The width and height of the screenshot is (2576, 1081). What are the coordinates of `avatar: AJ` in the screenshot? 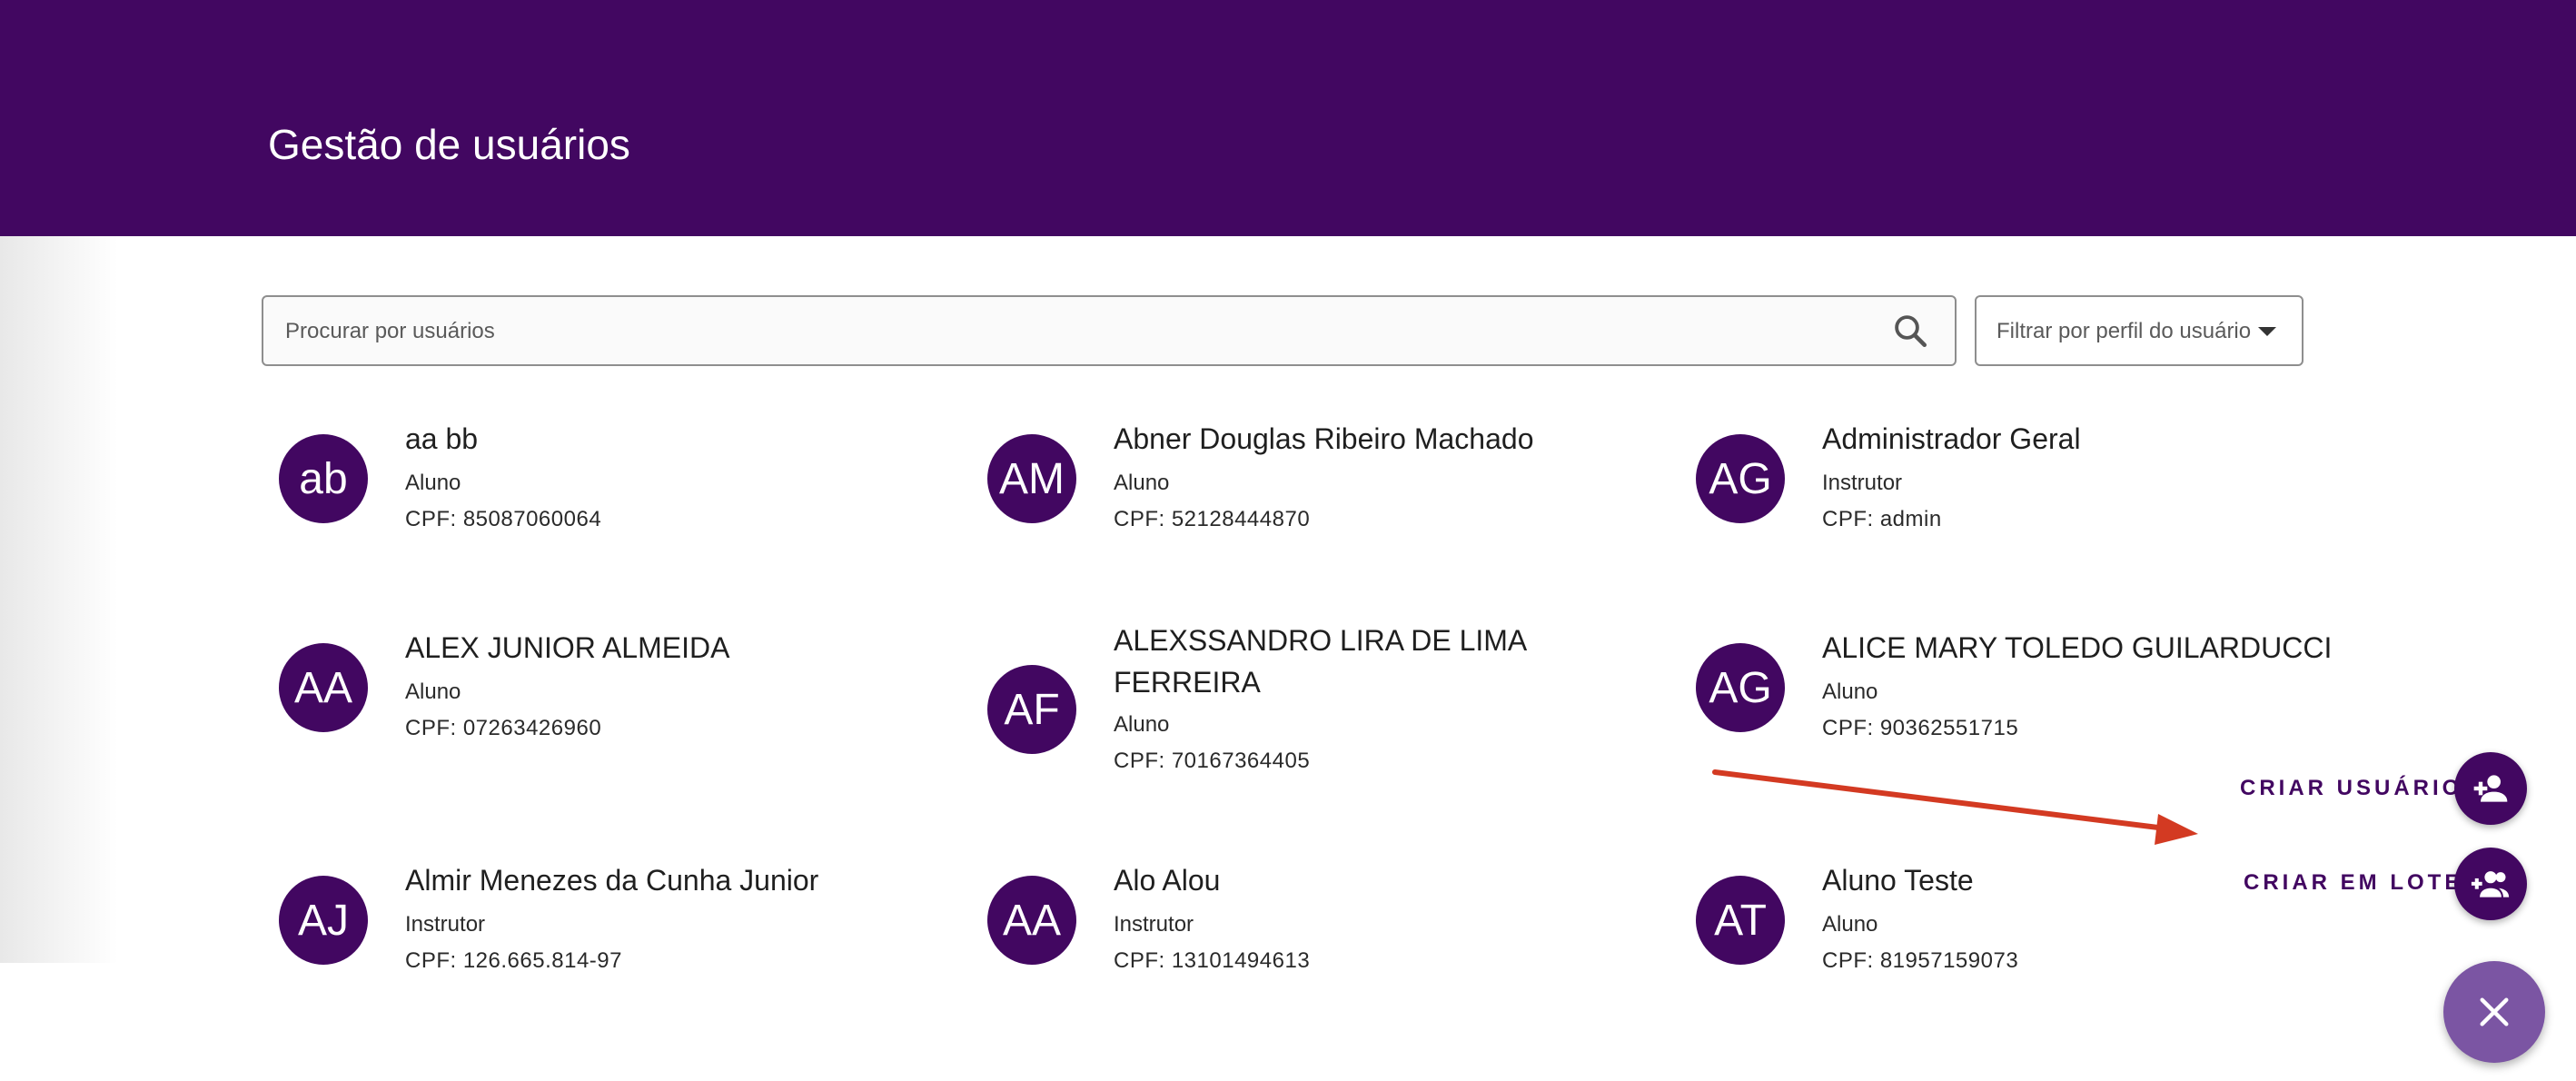 It's located at (323, 920).